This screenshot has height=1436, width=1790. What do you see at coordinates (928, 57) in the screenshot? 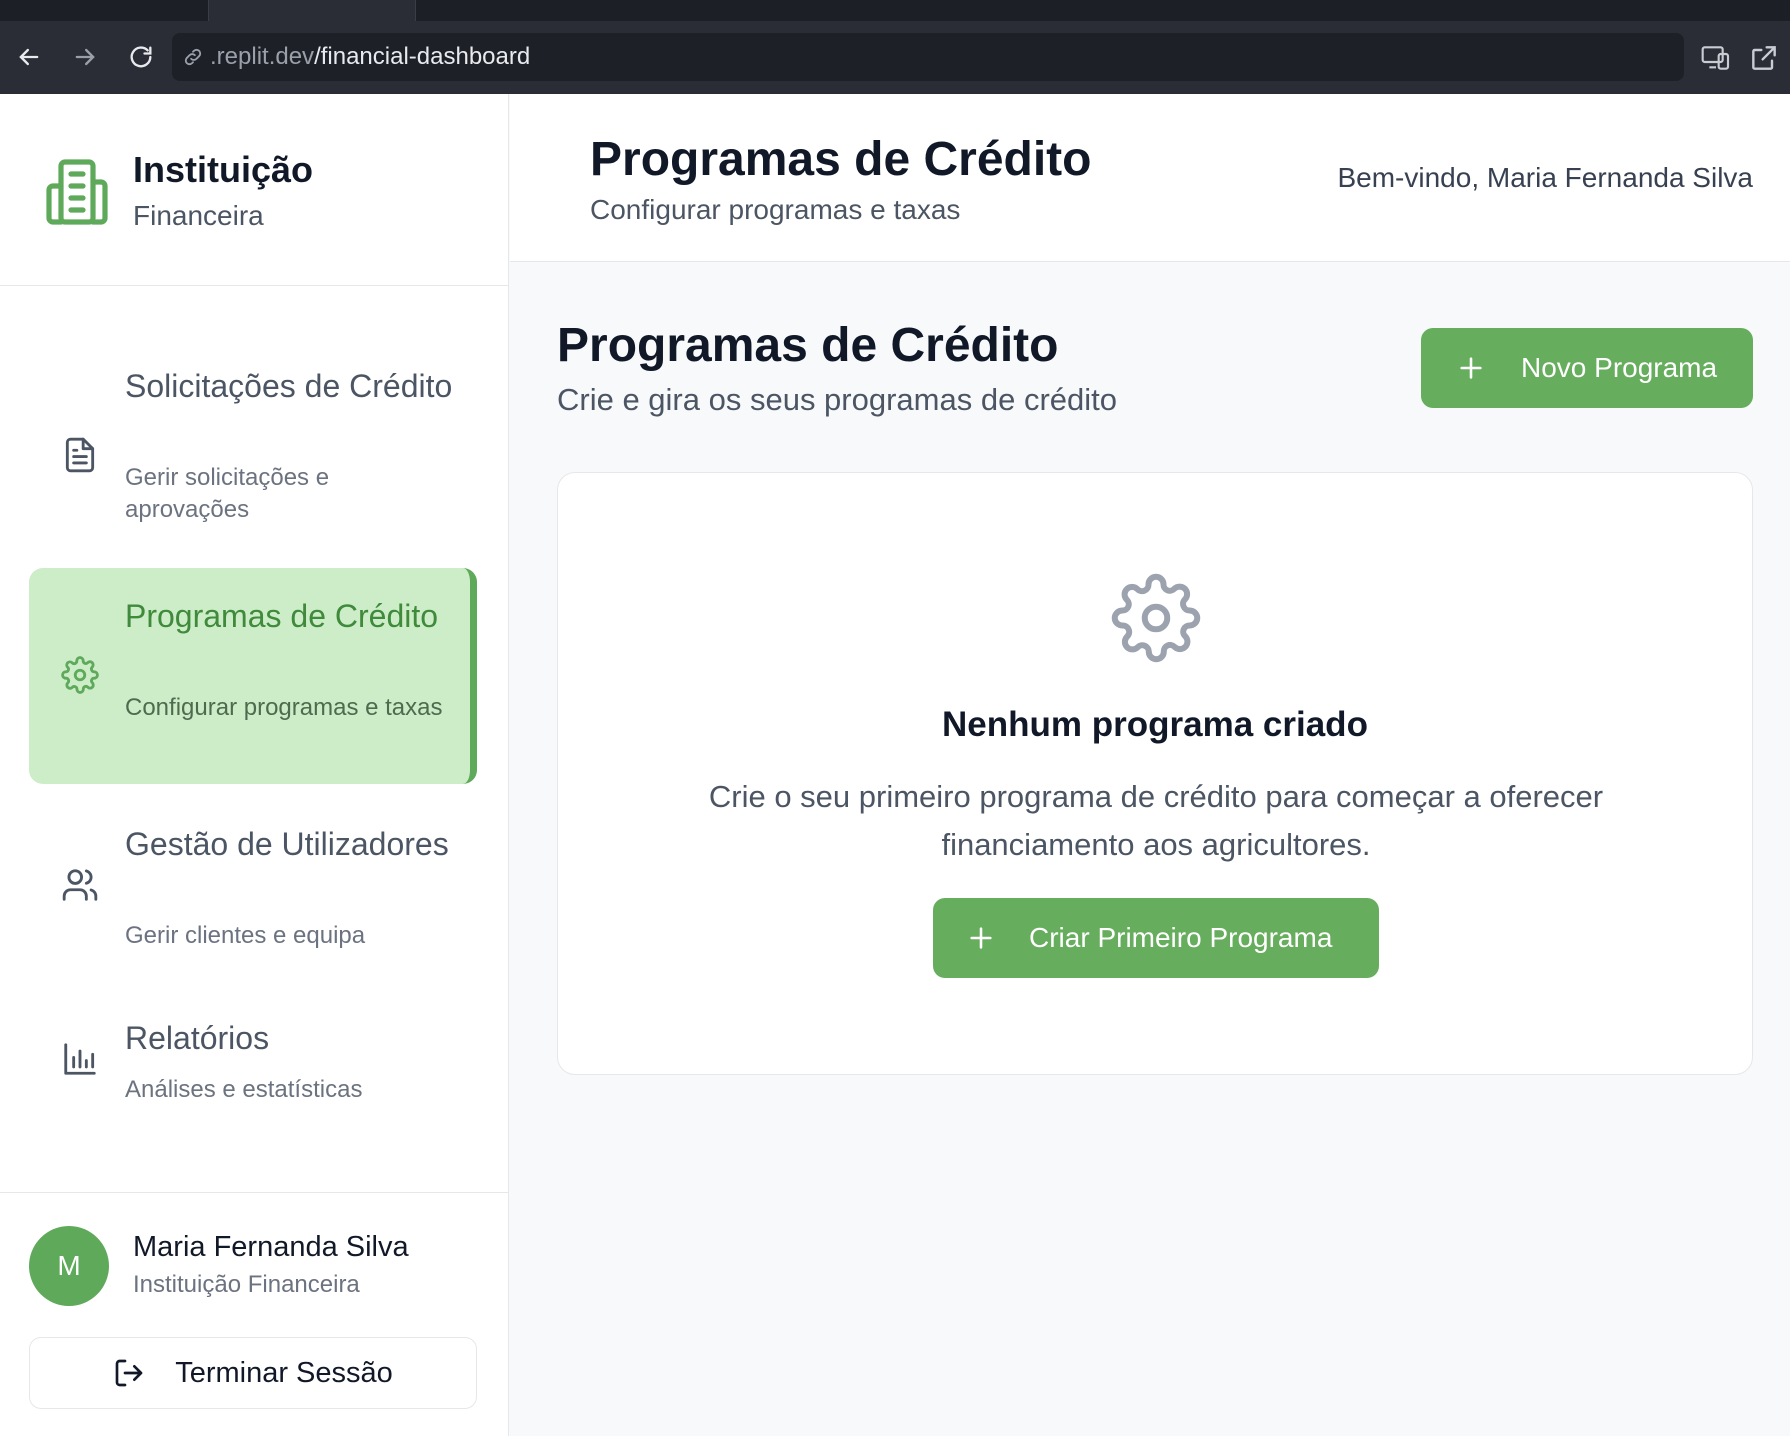
I see `address-bar: .replit.dev/financial-dashboard` at bounding box center [928, 57].